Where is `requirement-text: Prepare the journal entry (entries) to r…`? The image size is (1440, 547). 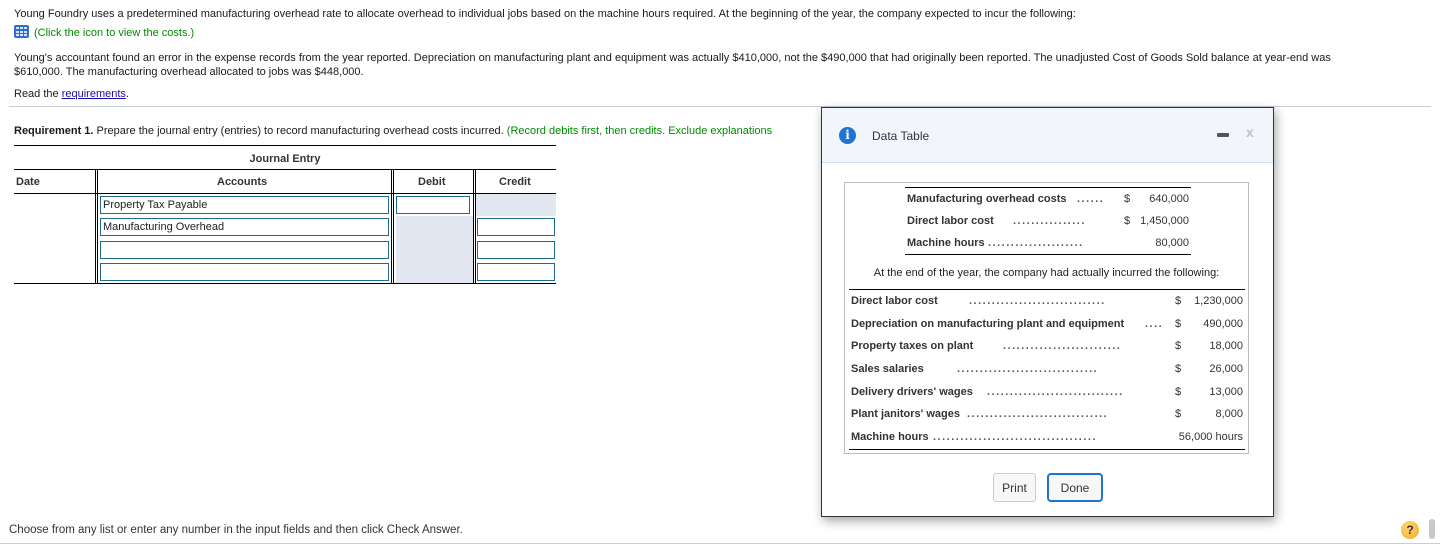 requirement-text: Prepare the journal entry (entries) to r… is located at coordinates (300, 131).